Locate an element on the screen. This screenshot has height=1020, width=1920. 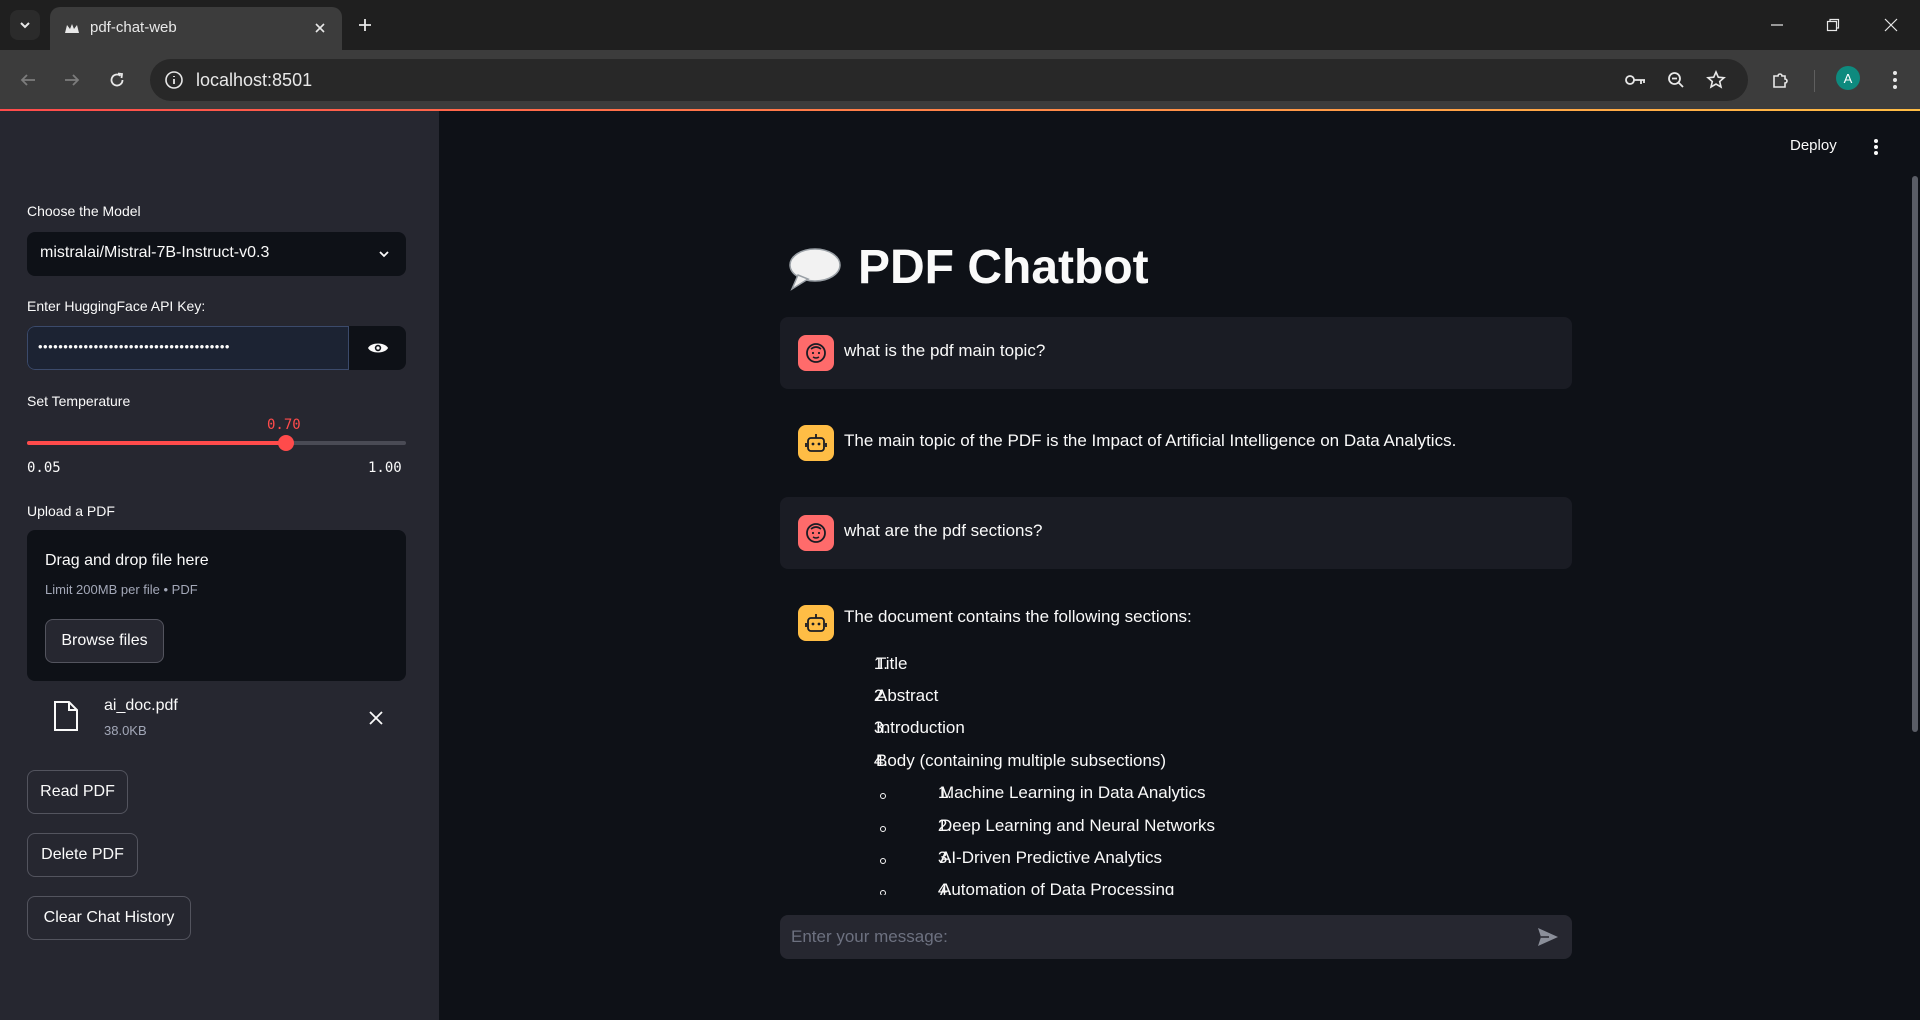
temperature-slider is located at coordinates (216, 443).